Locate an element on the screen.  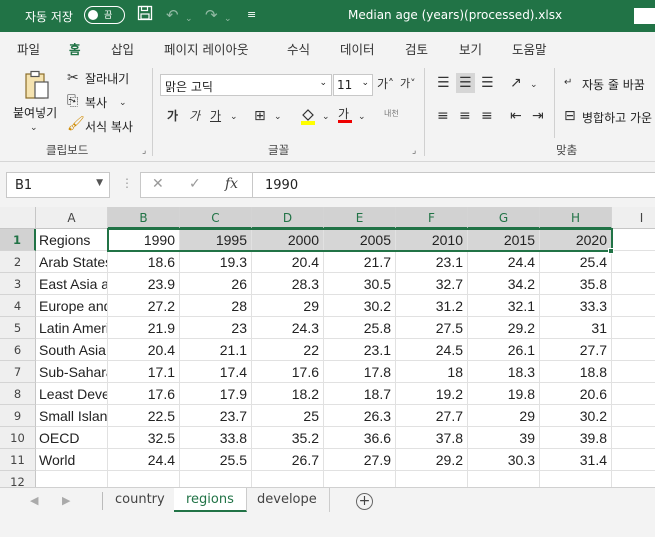
merge-center-icon: ⊟ is located at coordinates (570, 116).